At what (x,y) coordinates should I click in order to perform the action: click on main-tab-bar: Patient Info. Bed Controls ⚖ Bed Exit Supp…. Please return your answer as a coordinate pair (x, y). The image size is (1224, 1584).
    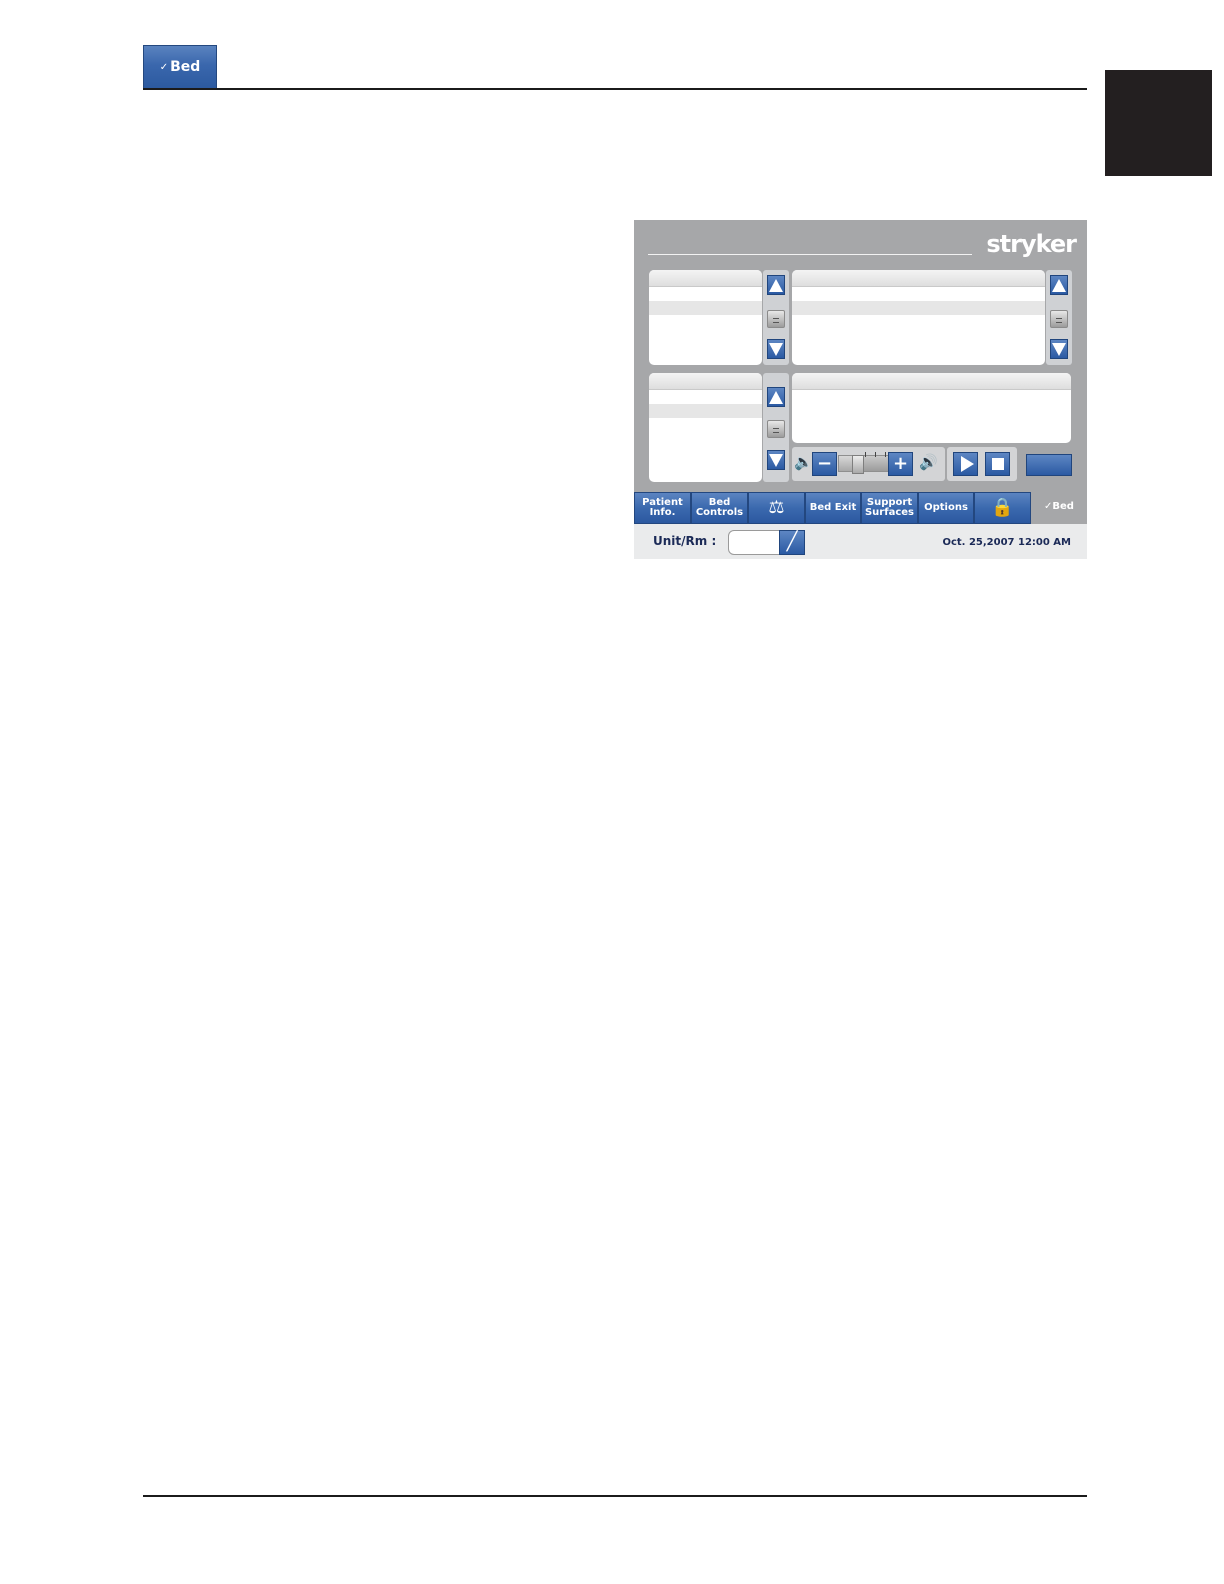
    Looking at the image, I should click on (860, 508).